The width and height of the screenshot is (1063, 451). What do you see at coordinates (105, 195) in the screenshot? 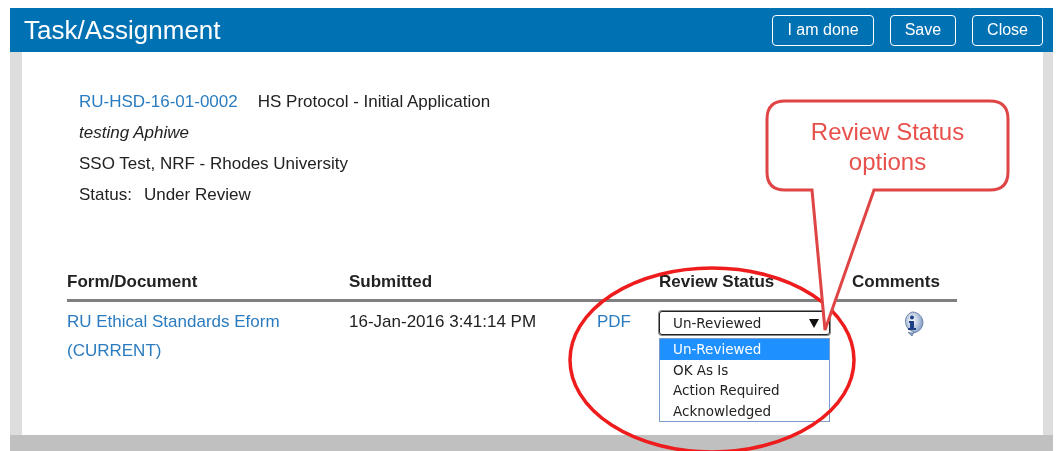
I see `status-label: Status:` at bounding box center [105, 195].